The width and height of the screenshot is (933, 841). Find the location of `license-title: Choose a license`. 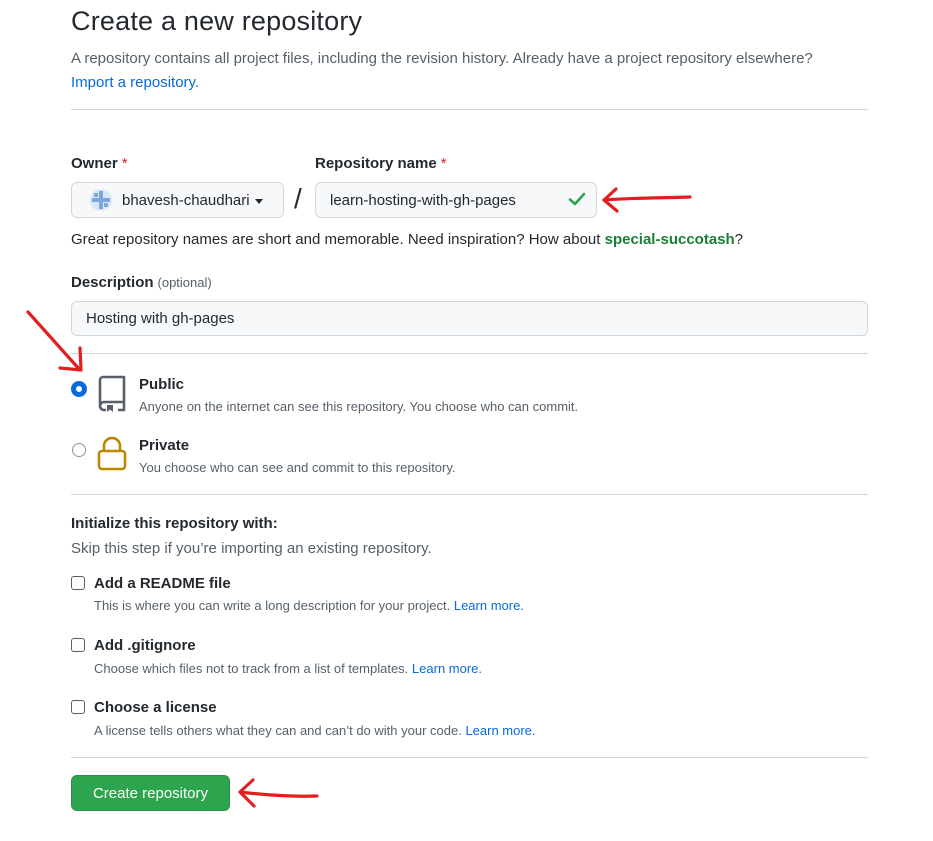

license-title: Choose a license is located at coordinates (155, 707).